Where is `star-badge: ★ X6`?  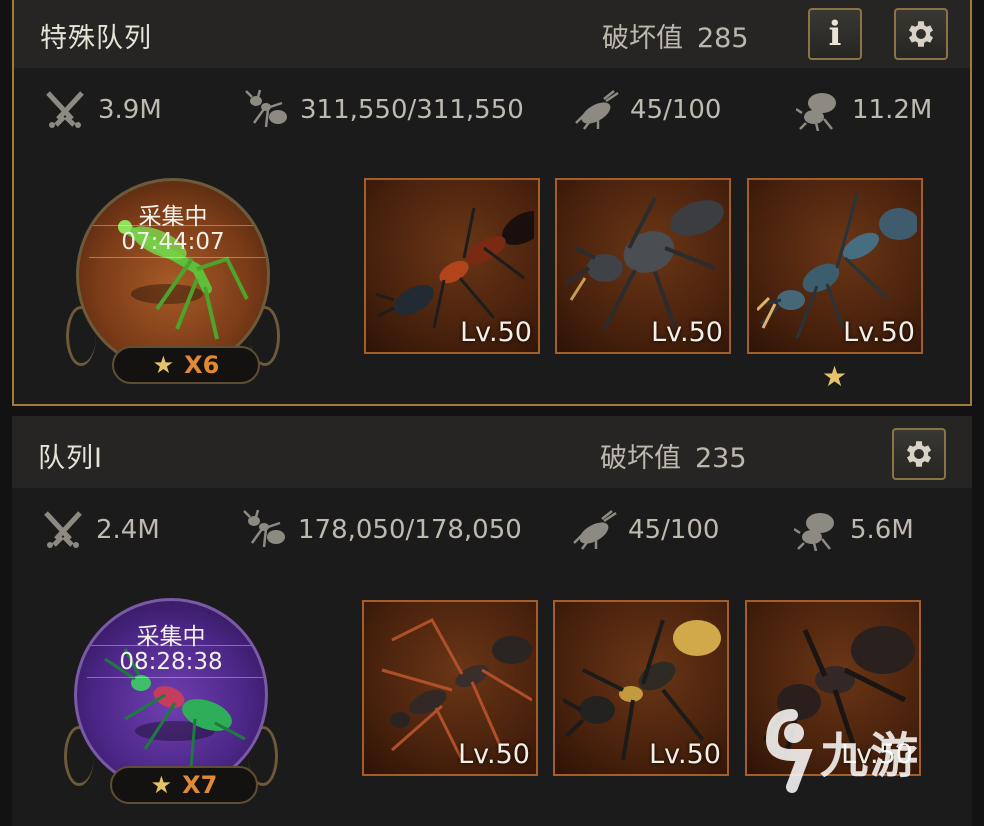
star-badge: ★ X6 is located at coordinates (186, 365).